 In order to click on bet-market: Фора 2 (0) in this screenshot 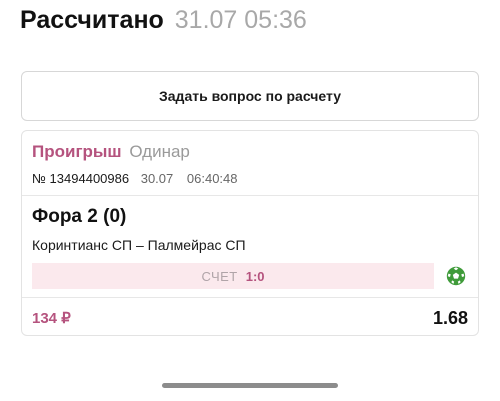, I will do `click(79, 216)`.